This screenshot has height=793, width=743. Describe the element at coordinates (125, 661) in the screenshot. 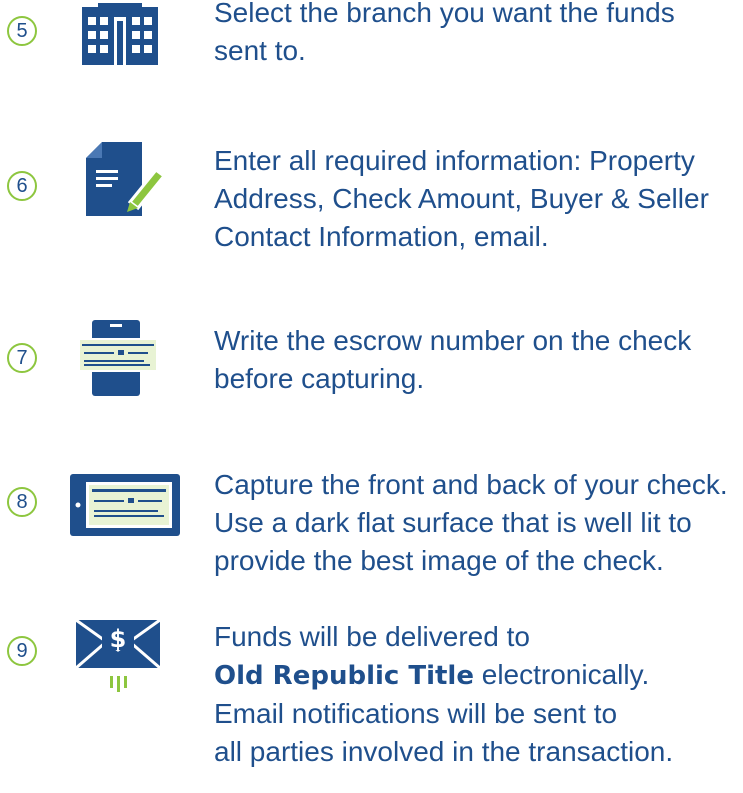

I see `envelope-dollar-icon: $` at that location.